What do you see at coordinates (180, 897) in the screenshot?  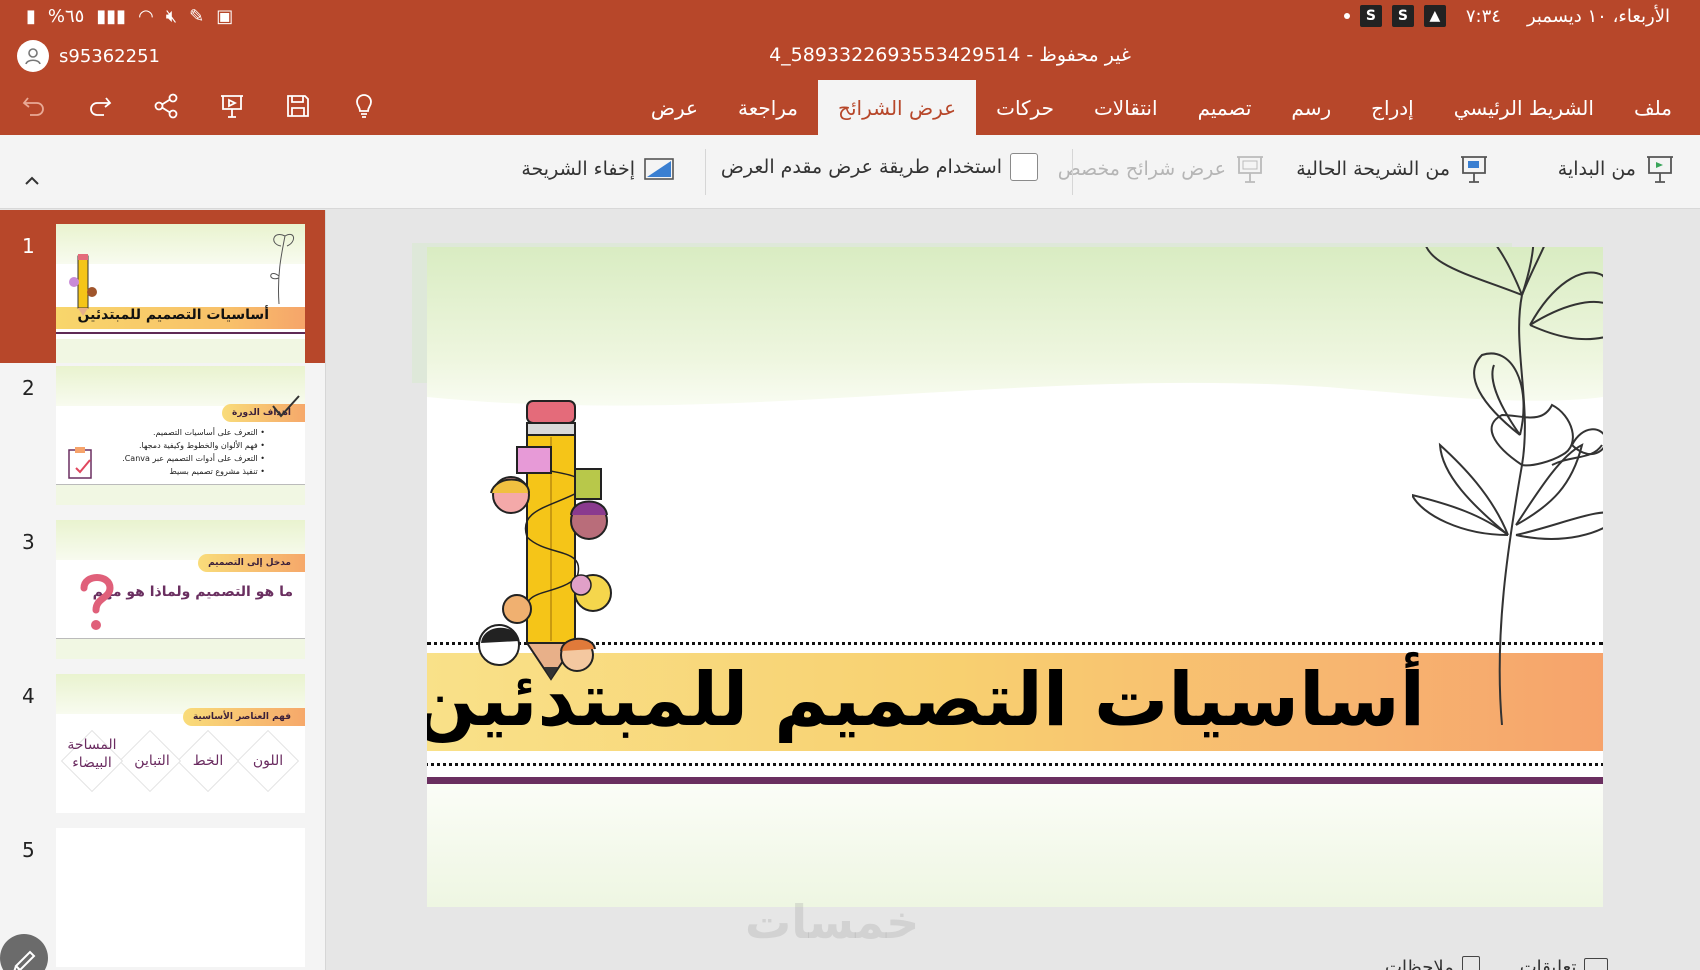 I see `thumbnail-preview` at bounding box center [180, 897].